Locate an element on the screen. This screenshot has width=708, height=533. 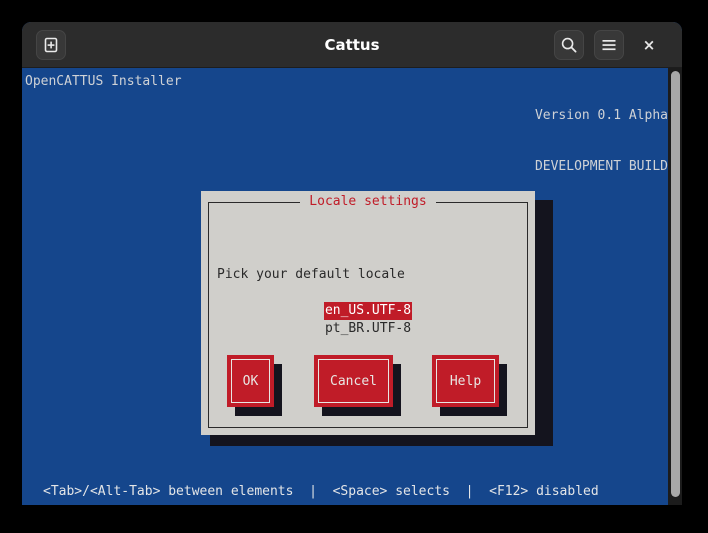
locale-option-pt-br: pt_BR.UTF-8 is located at coordinates (368, 329).